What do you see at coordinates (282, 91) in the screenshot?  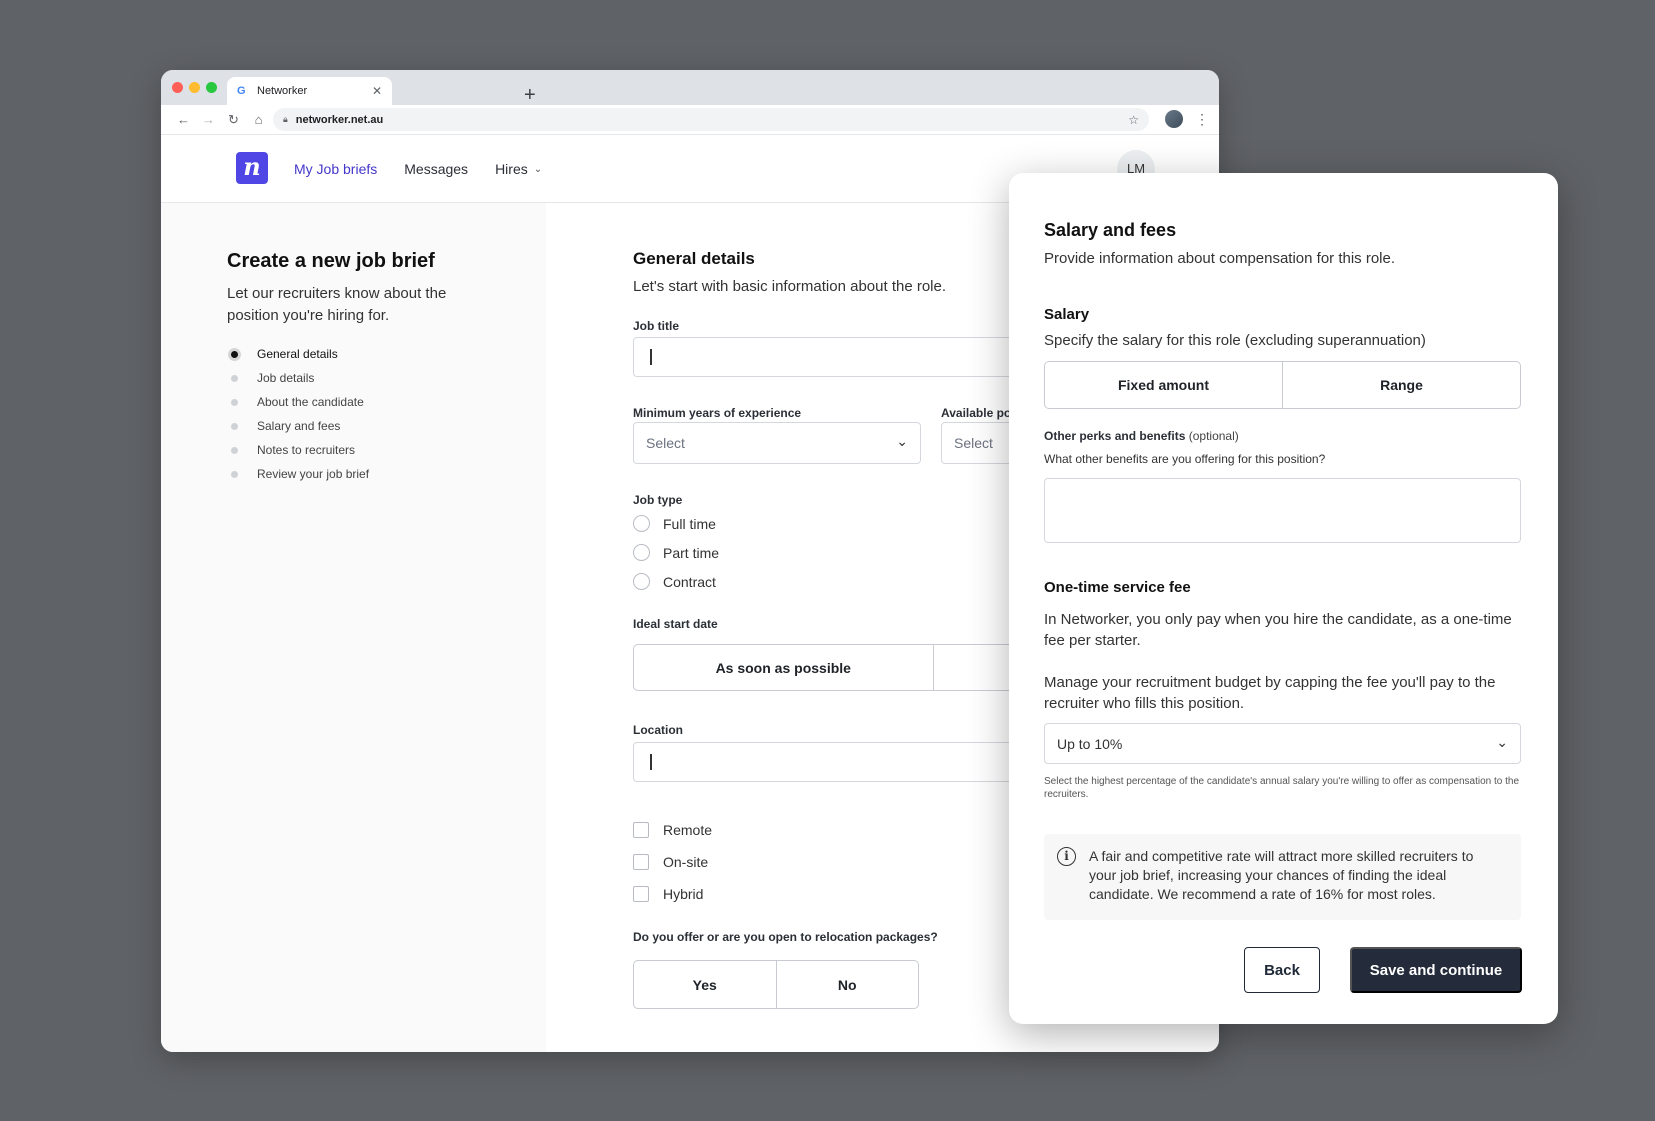 I see `tab-title: Networker` at bounding box center [282, 91].